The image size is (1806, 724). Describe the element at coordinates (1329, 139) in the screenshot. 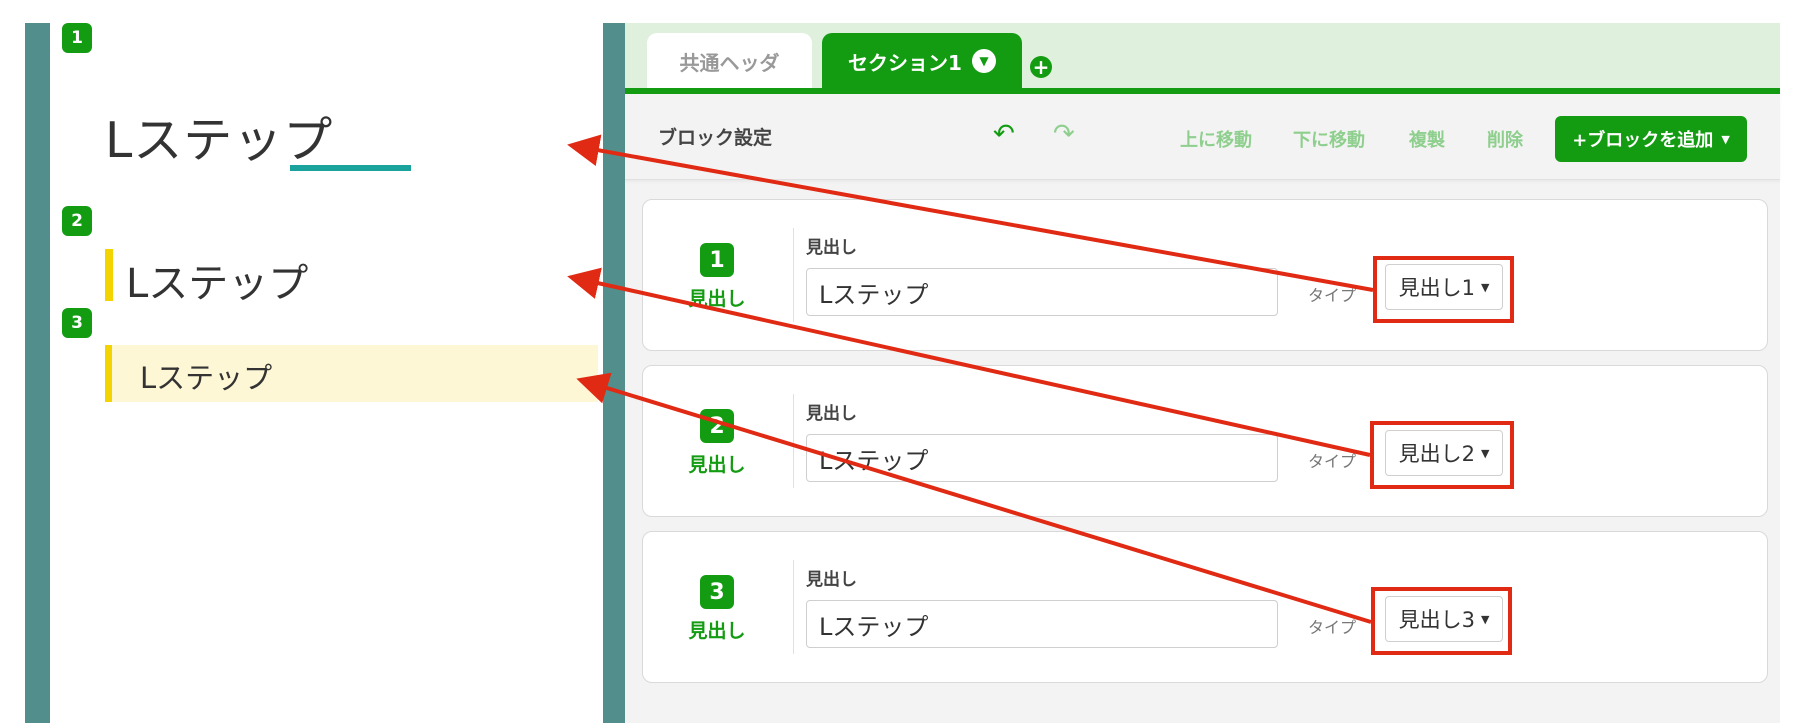

I see `move-down-button: 下に移動` at that location.